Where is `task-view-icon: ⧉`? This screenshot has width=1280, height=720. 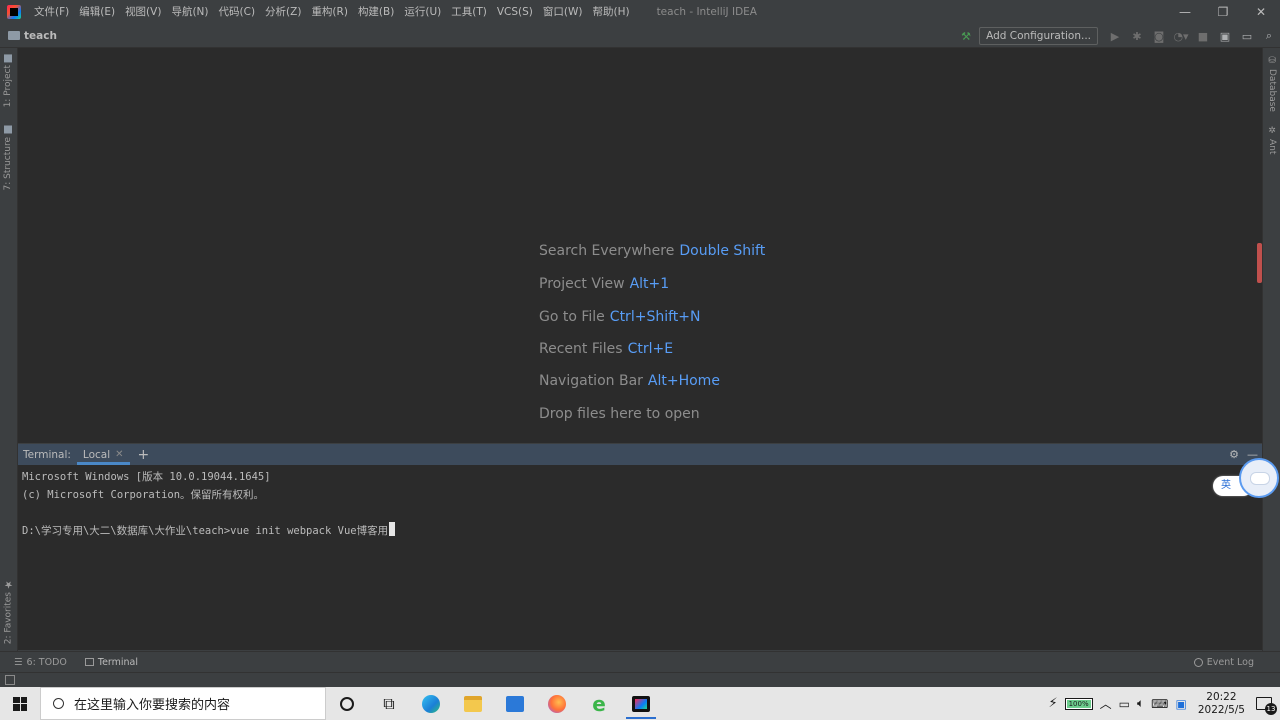
task-view-icon: ⧉ is located at coordinates (389, 703).